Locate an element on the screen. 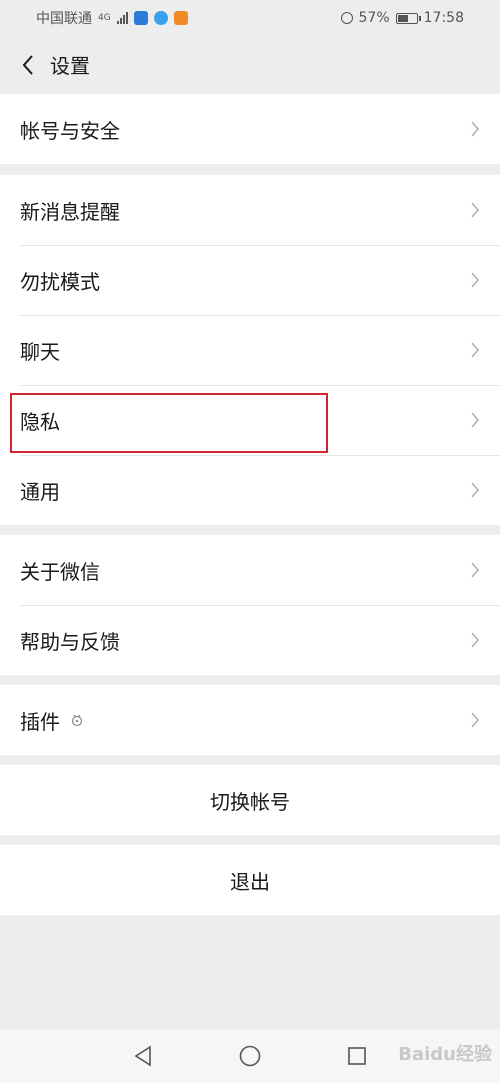 The image size is (500, 1083). watermark: Baidu经验 is located at coordinates (445, 1054).